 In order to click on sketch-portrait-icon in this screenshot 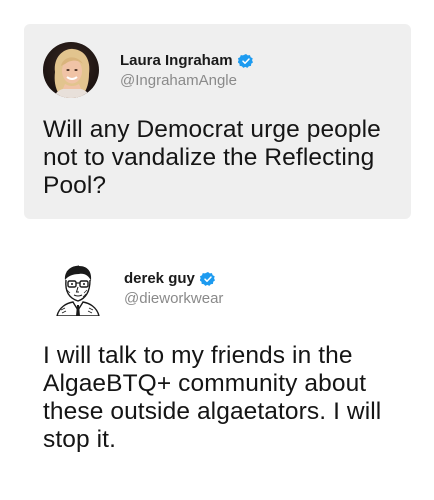, I will do `click(77, 288)`.